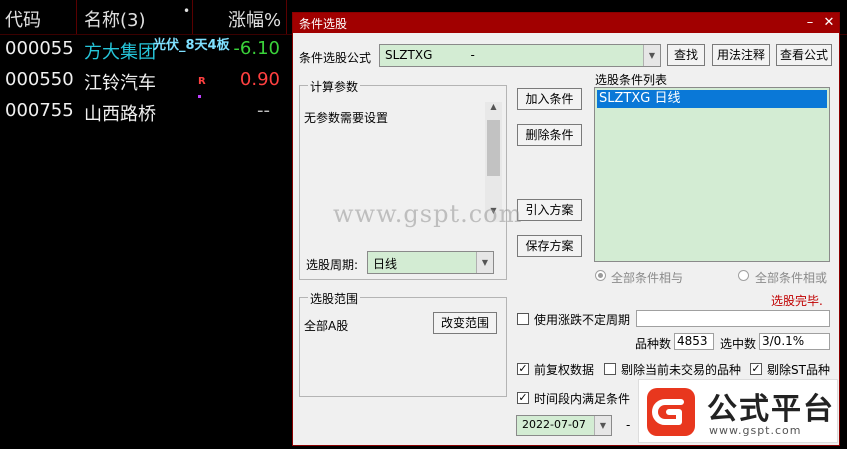 This screenshot has height=449, width=847. Describe the element at coordinates (115, 19) in the screenshot. I see `column-name-header: 名称(3)` at that location.